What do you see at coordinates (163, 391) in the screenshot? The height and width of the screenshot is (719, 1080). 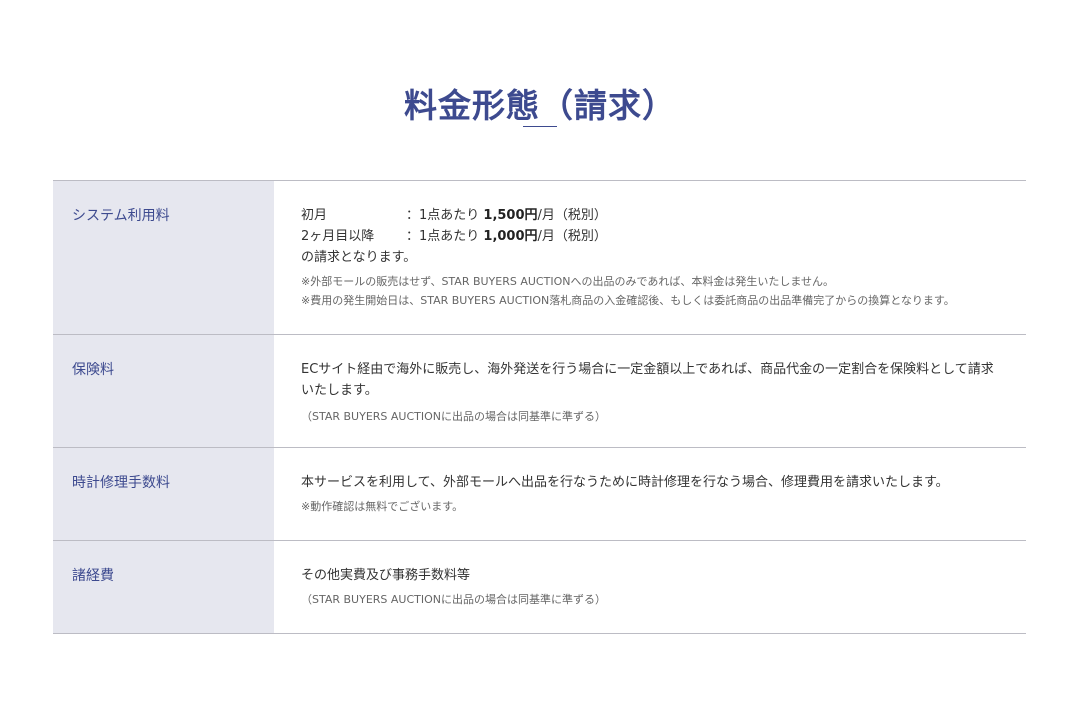 I see `row-label: 保険料` at bounding box center [163, 391].